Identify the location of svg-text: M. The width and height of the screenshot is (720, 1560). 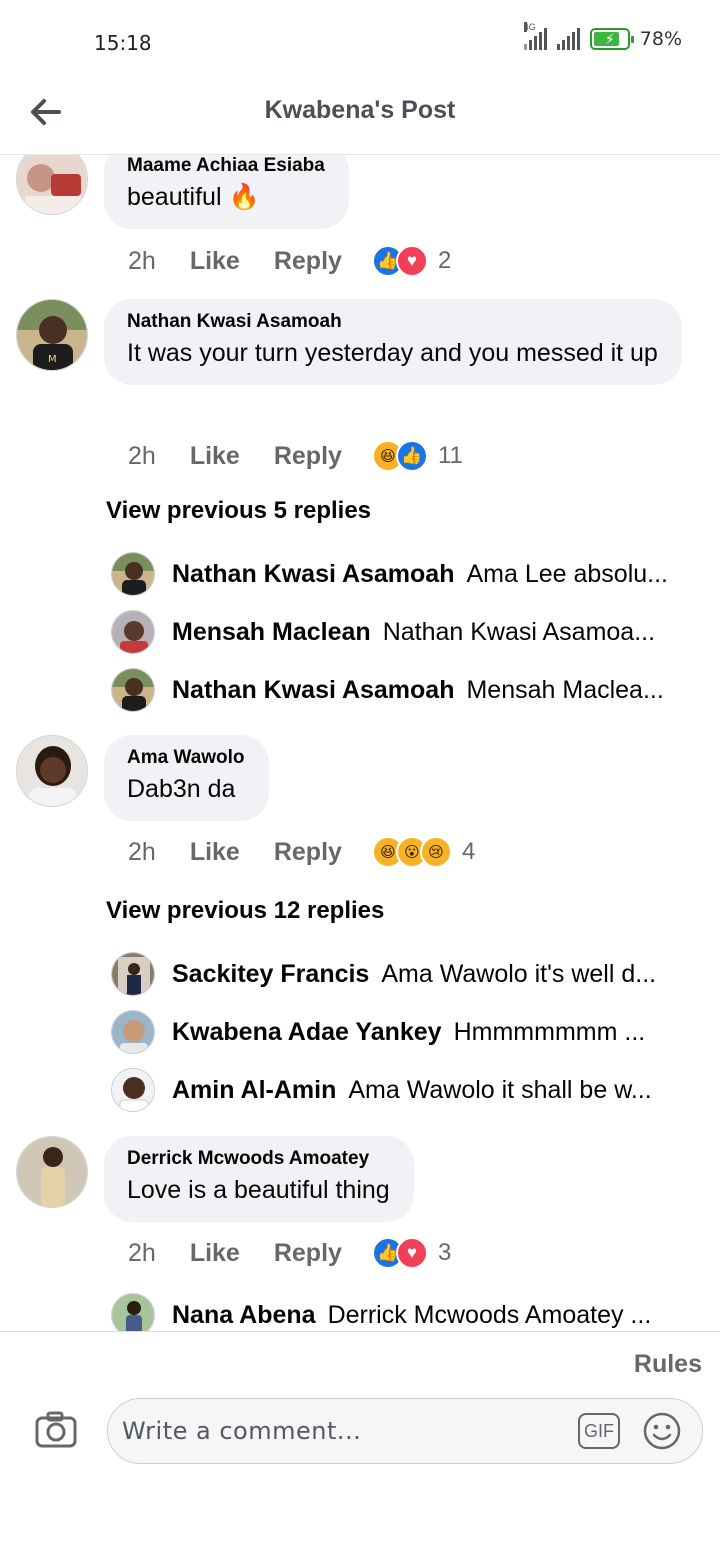
(52, 359).